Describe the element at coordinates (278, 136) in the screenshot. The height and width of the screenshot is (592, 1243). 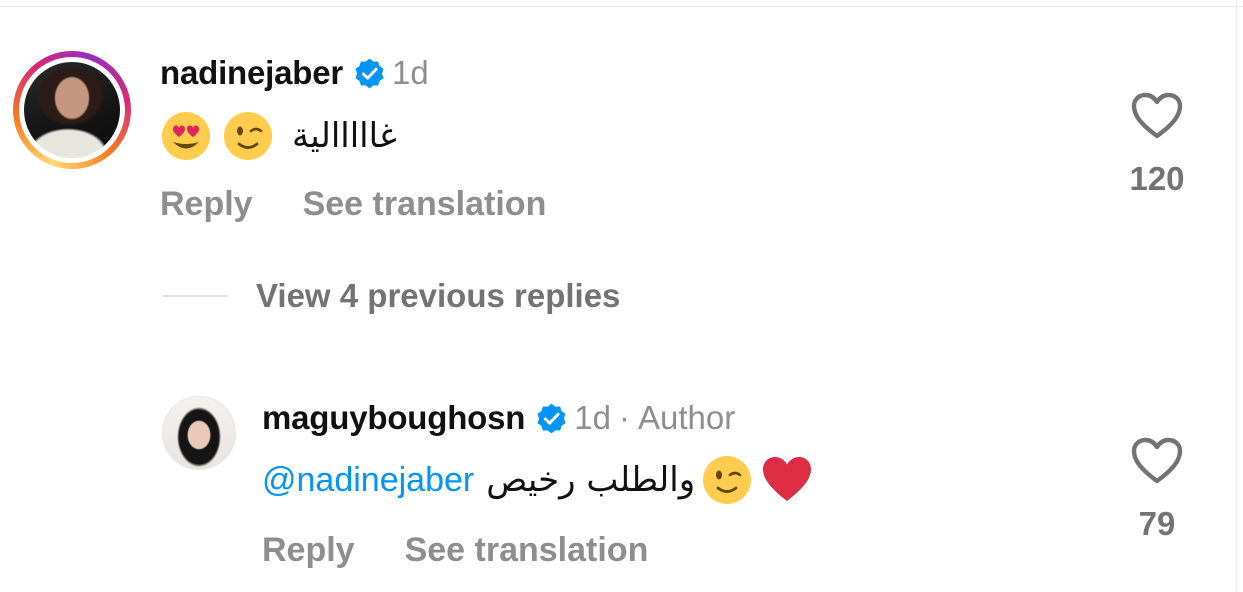
I see `comment-text: غااااالية` at that location.